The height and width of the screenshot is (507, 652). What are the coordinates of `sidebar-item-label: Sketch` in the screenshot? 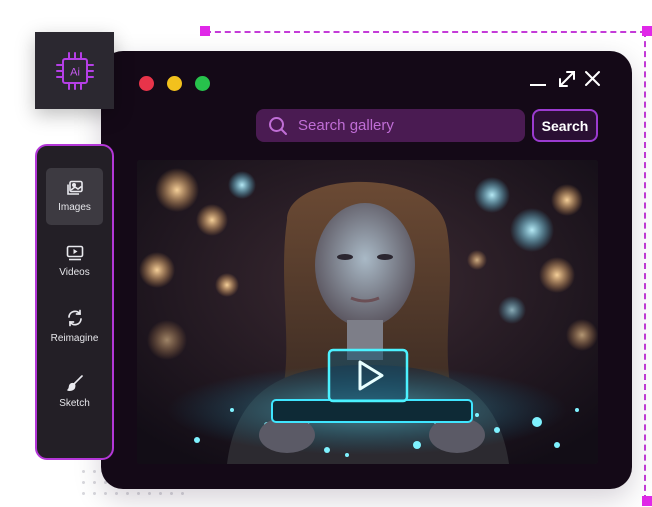 It's located at (74, 403).